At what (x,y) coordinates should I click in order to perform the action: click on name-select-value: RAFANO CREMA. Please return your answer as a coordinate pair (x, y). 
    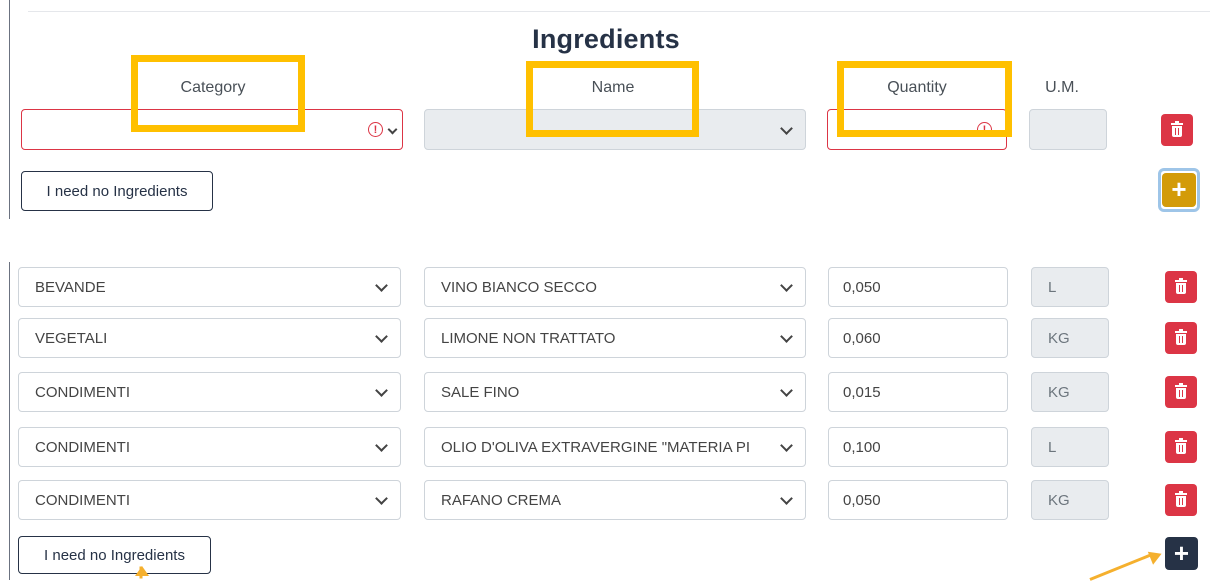
    Looking at the image, I should click on (501, 500).